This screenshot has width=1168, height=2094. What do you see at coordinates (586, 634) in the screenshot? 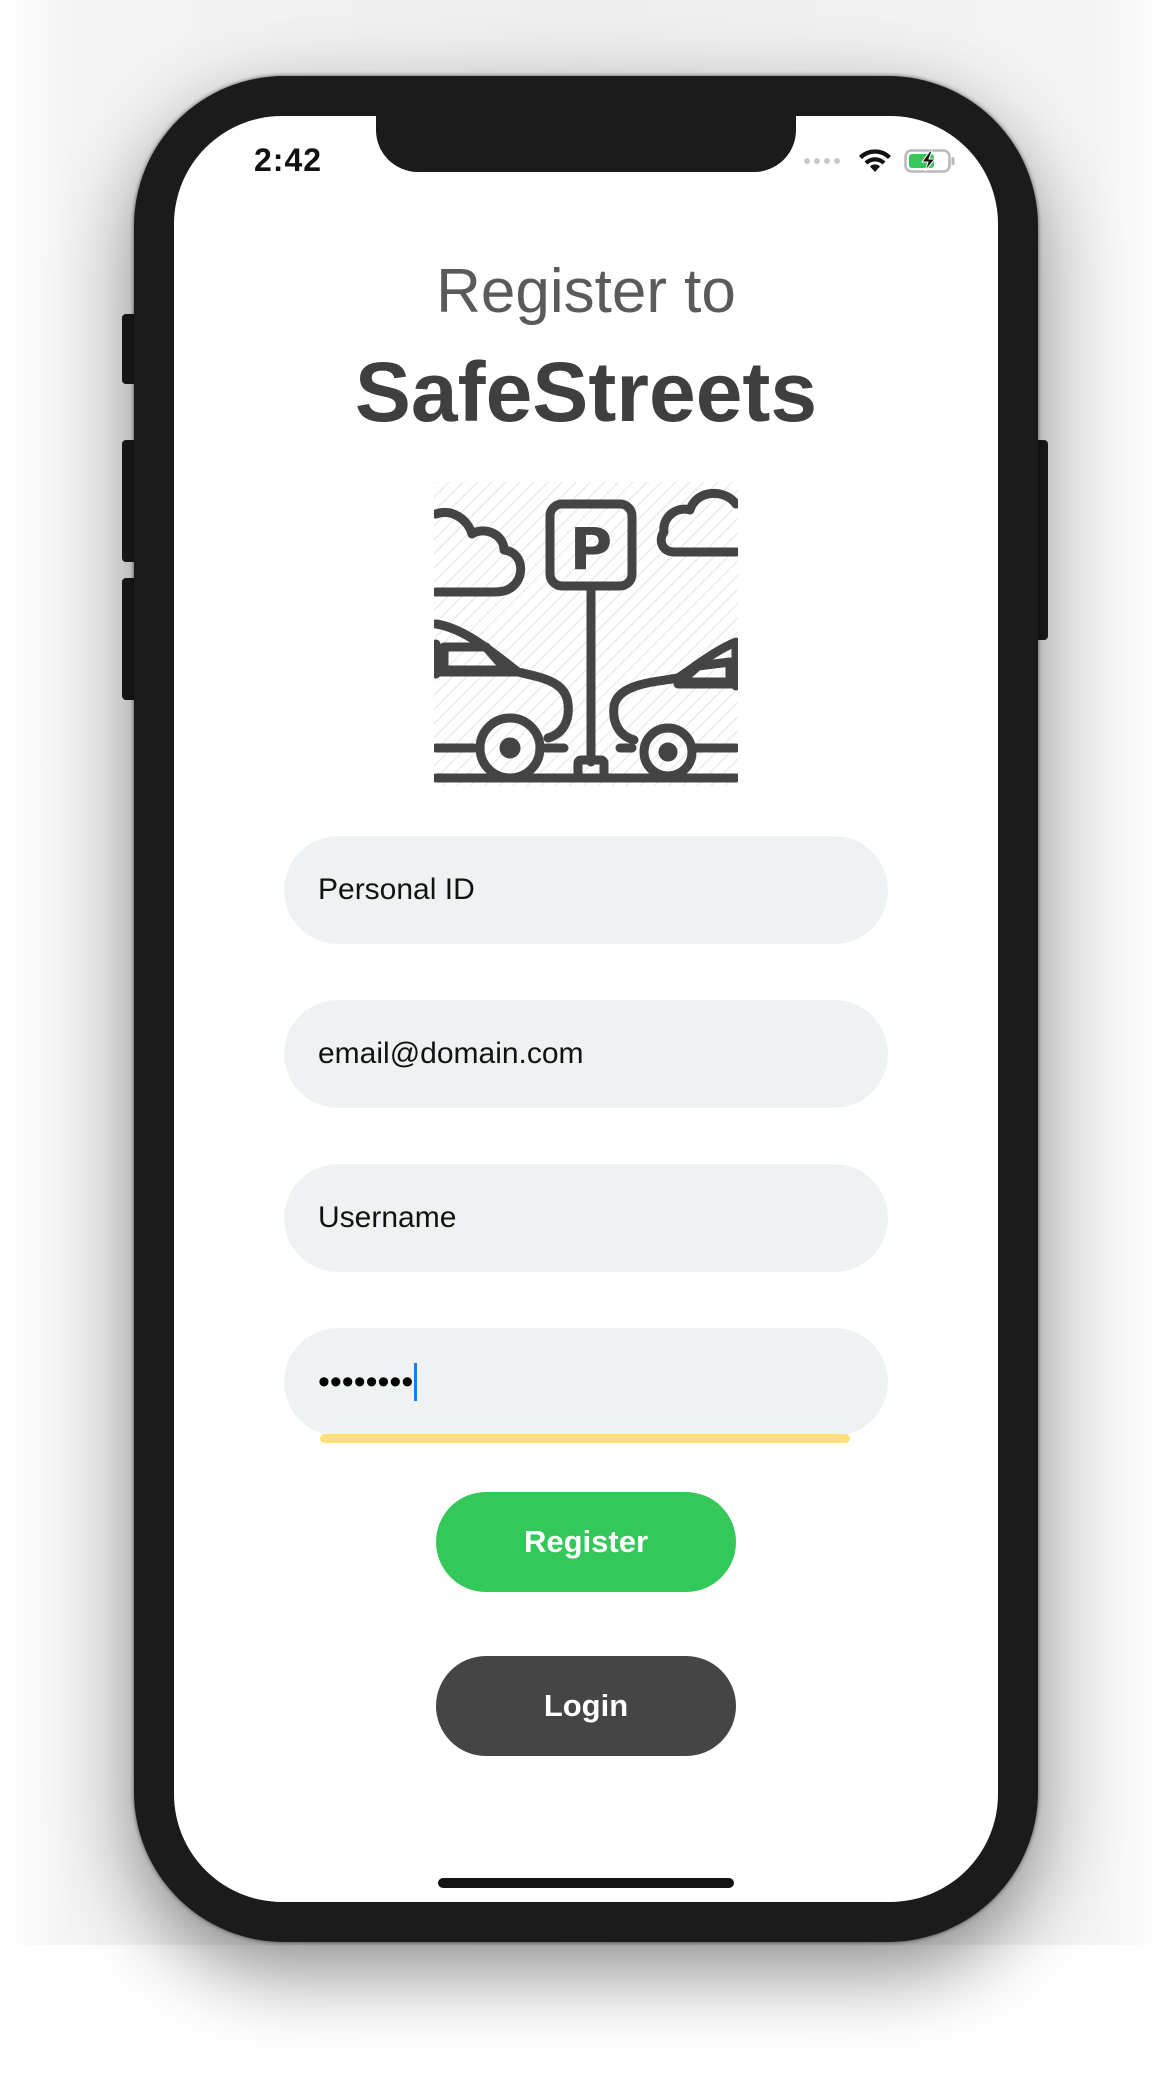
I see `parking-street-illustration: P` at bounding box center [586, 634].